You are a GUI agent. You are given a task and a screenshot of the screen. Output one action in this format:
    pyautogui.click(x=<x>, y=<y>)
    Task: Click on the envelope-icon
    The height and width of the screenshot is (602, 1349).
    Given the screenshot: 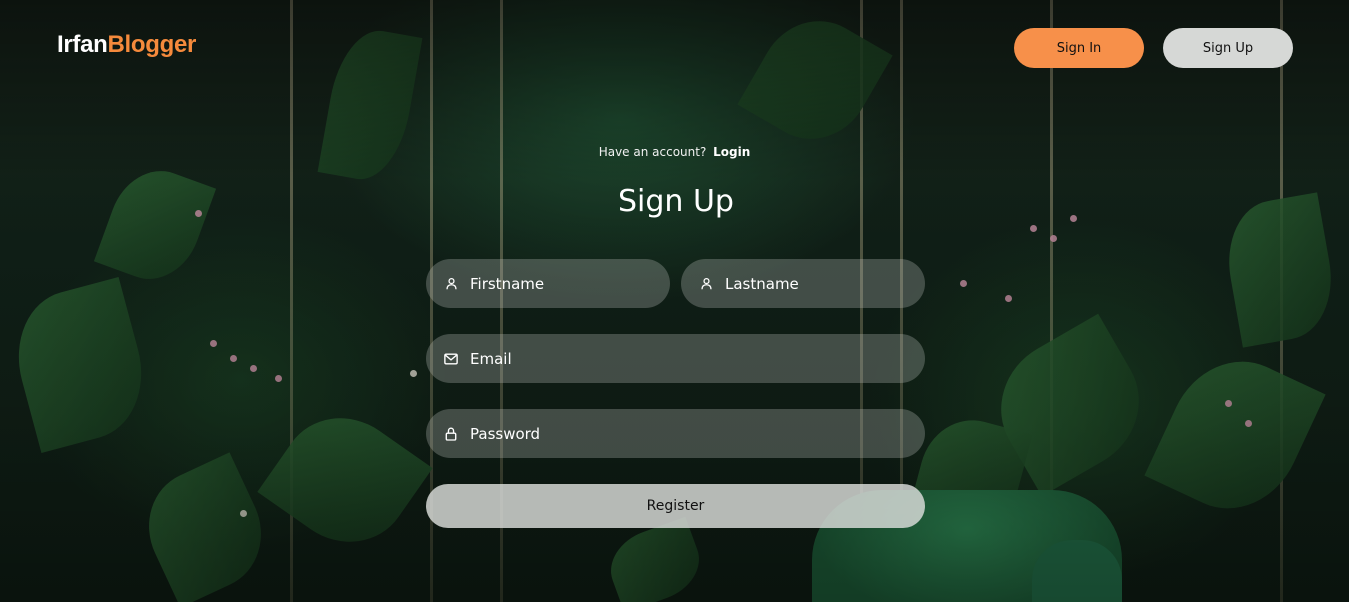 What is the action you would take?
    pyautogui.click(x=451, y=359)
    